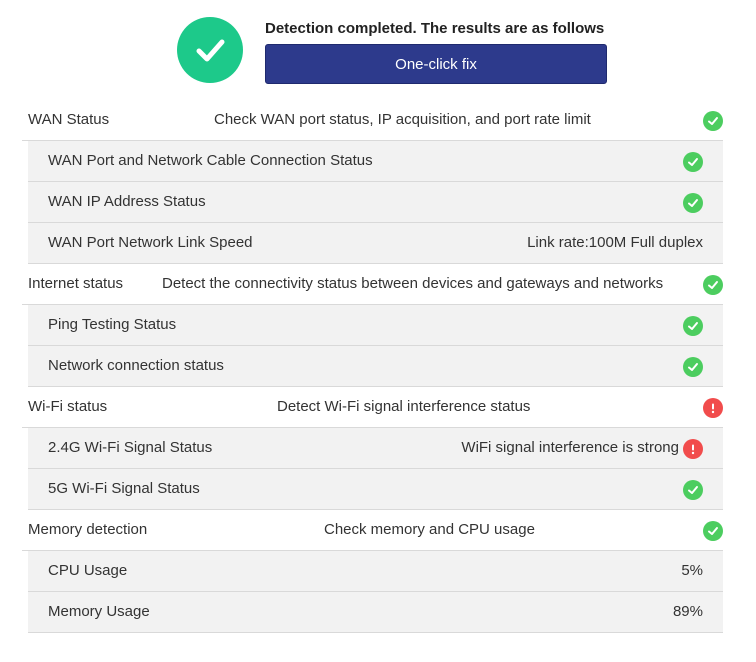 This screenshot has height=662, width=756. What do you see at coordinates (136, 365) in the screenshot?
I see `item-label: Network connection status` at bounding box center [136, 365].